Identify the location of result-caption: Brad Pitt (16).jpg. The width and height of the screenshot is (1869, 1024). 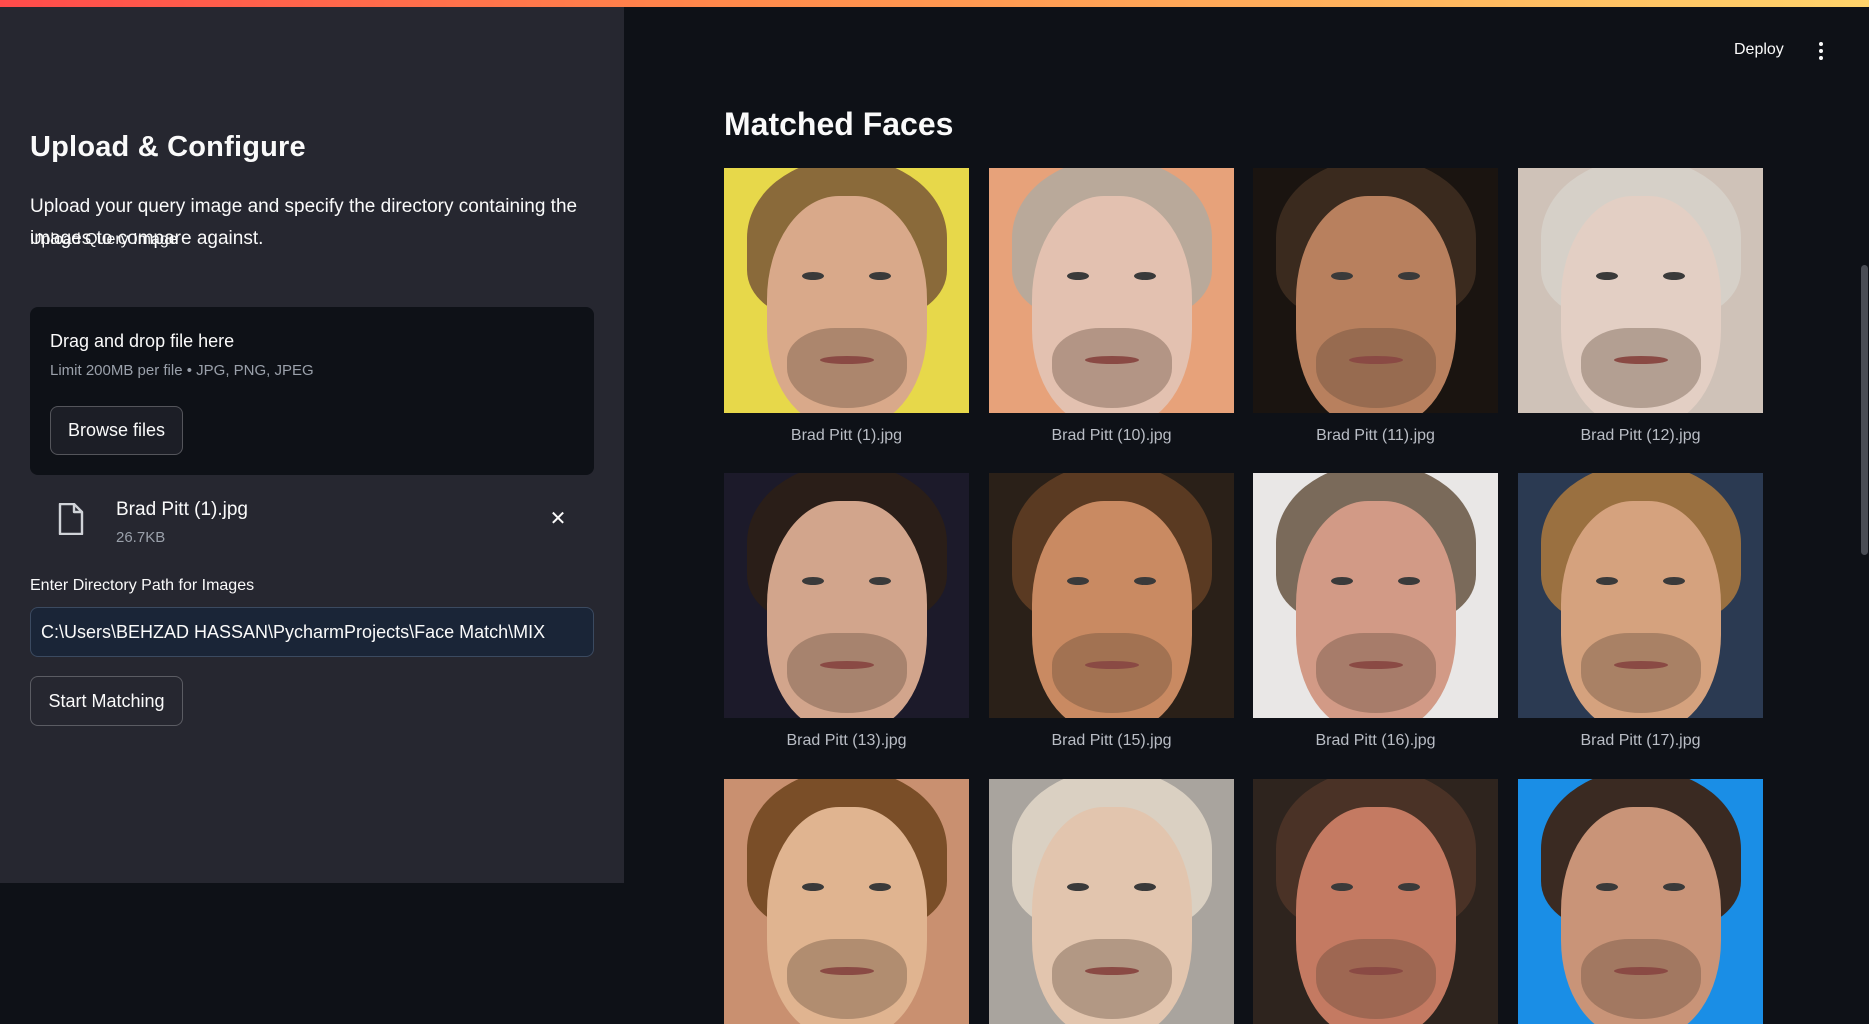
(1375, 740).